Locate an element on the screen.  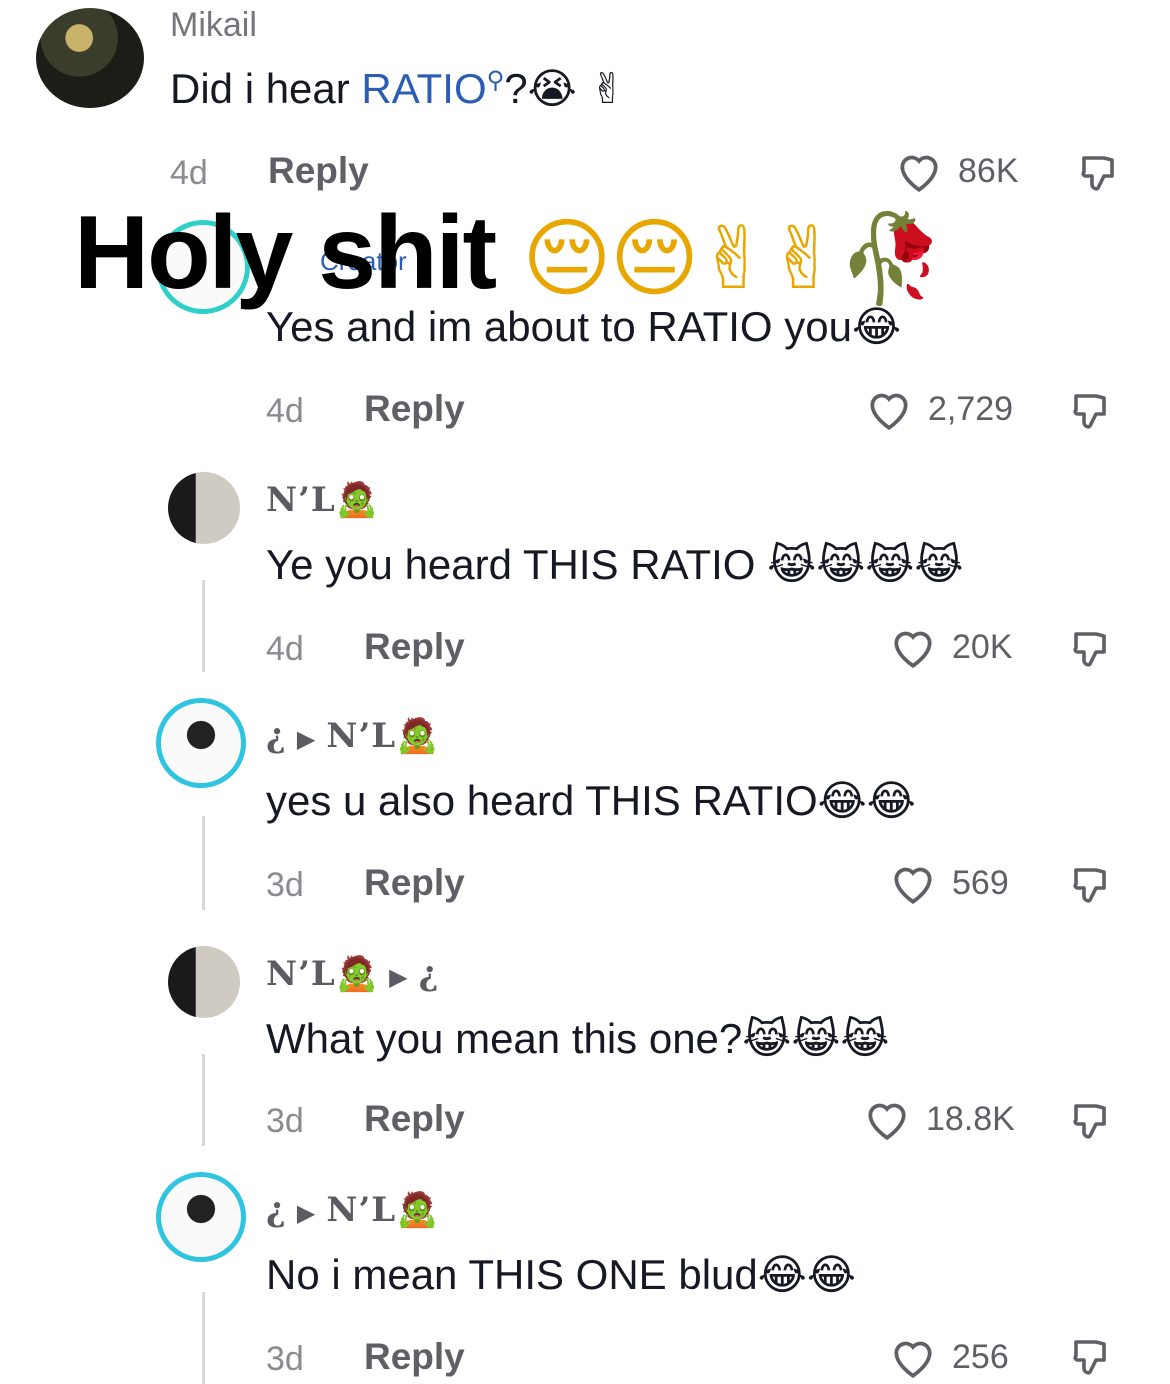
like-button: 2,729 is located at coordinates (938, 409).